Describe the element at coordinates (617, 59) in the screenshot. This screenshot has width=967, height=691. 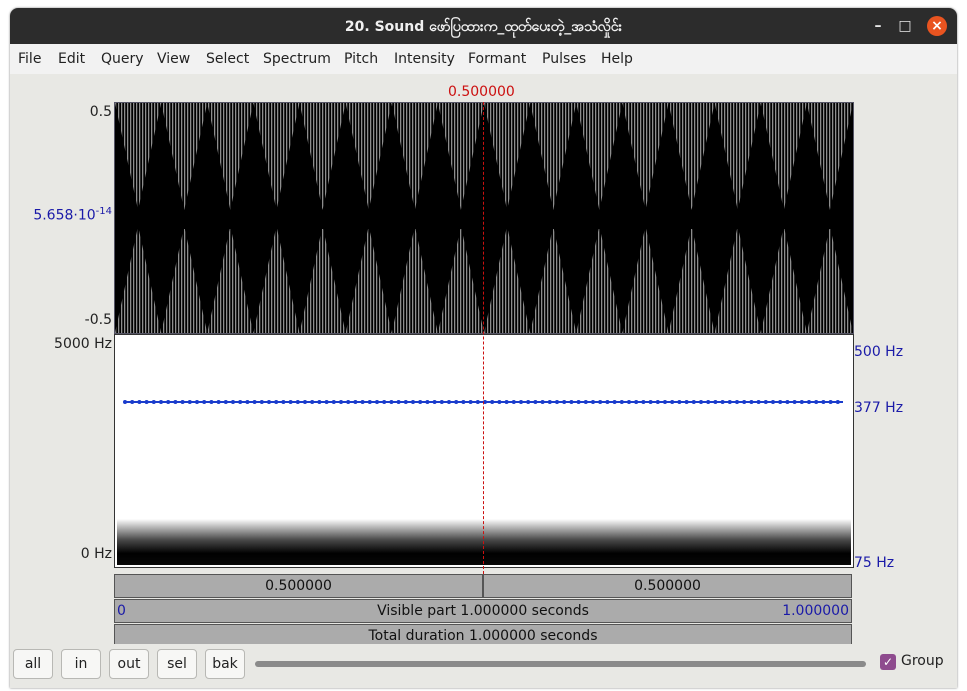
I see `menu-help: Help` at that location.